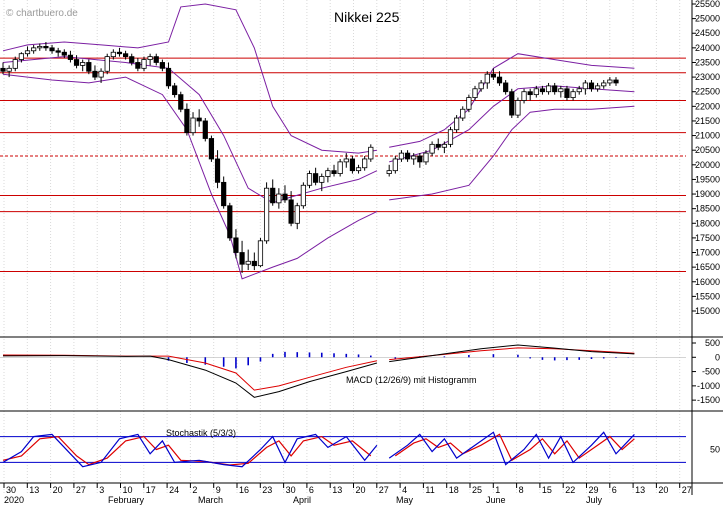 The image size is (723, 506). I want to click on price-tick-label: 24500, so click(707, 33).